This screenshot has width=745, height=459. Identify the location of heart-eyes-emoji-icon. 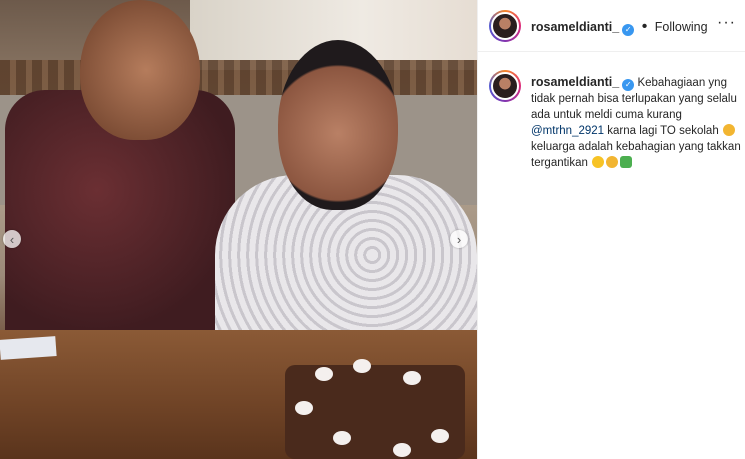
(598, 162).